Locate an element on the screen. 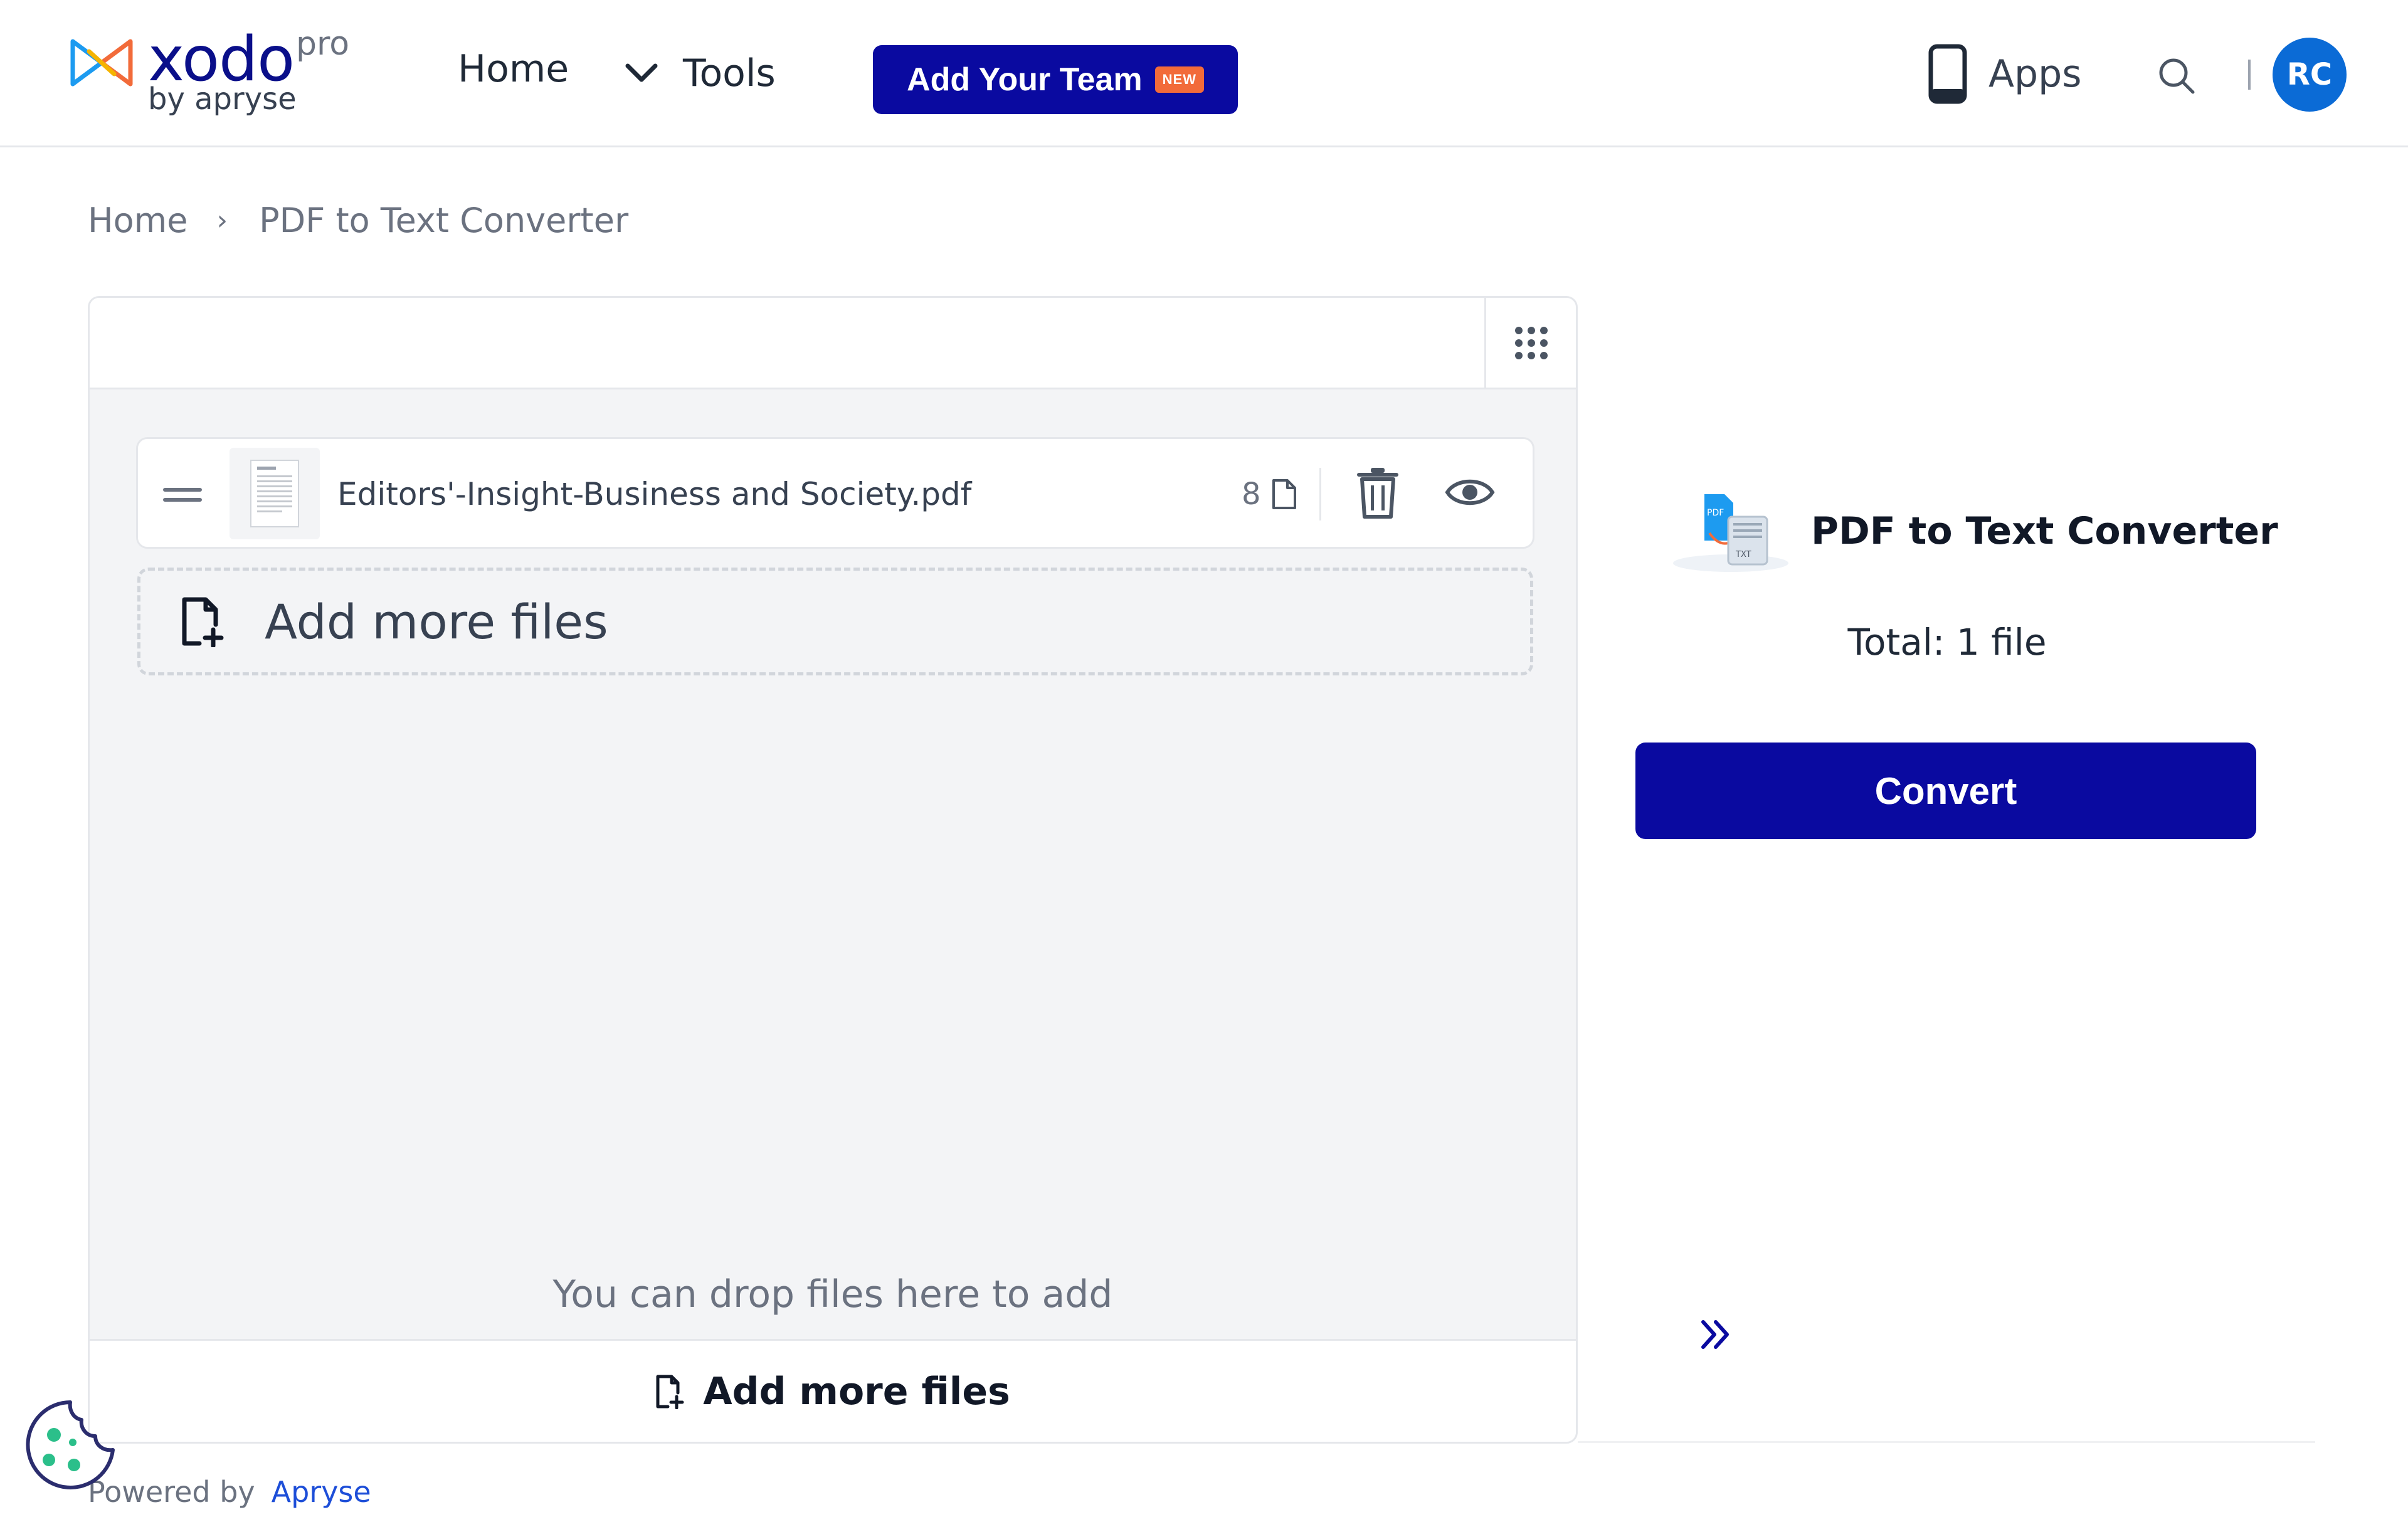 The height and width of the screenshot is (1517, 2408). xodo-logo: xodo pro by apryse is located at coordinates (214, 75).